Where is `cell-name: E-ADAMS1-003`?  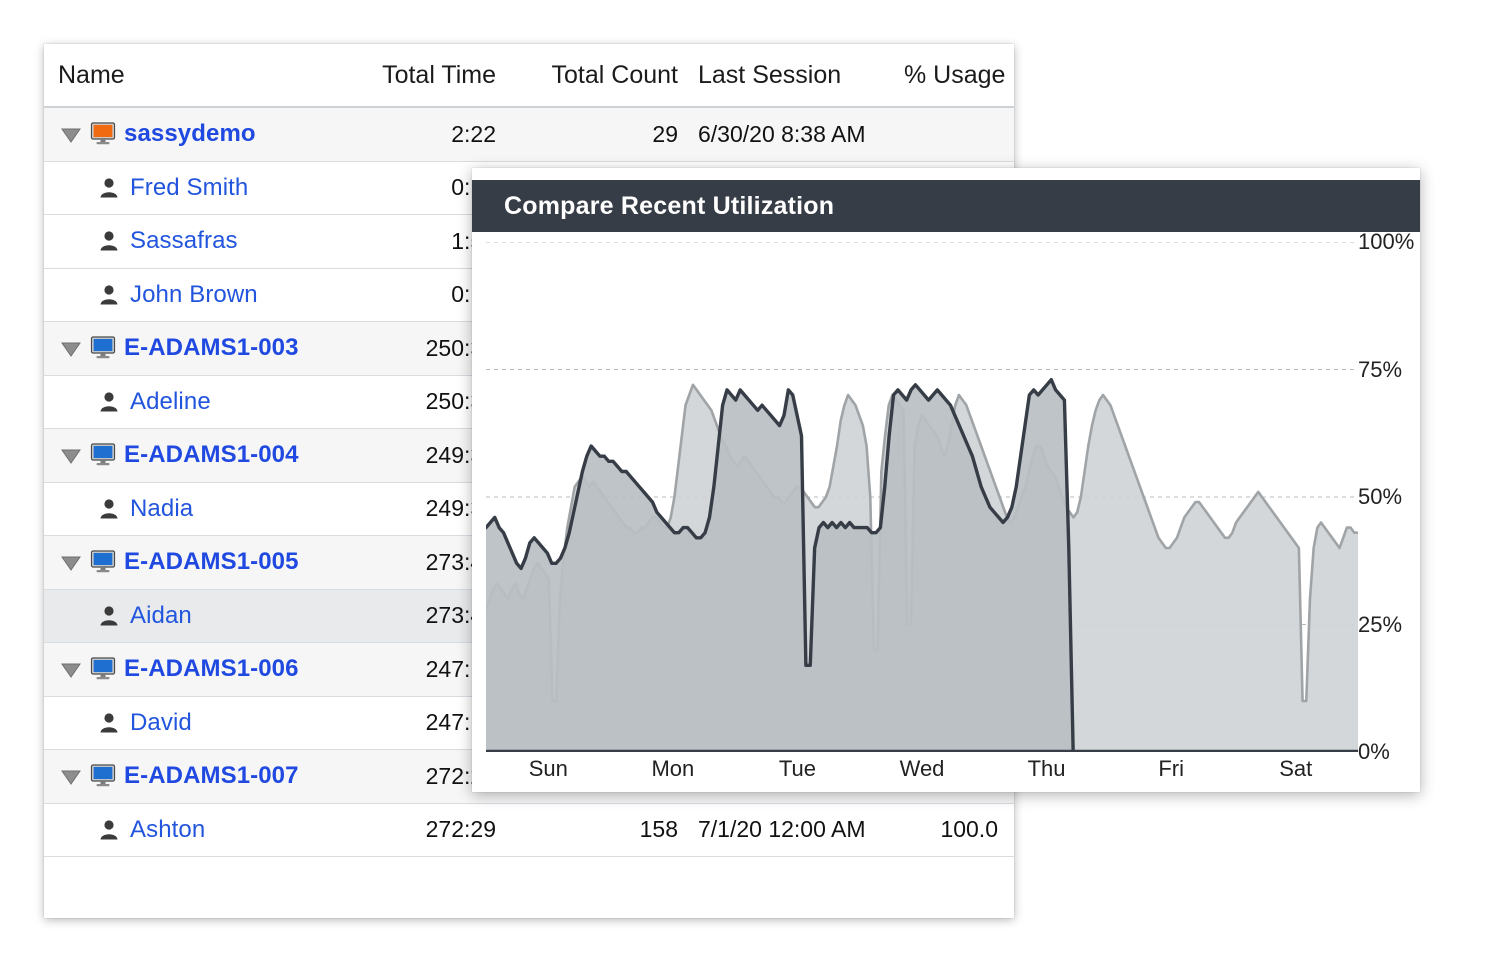 cell-name: E-ADAMS1-003 is located at coordinates (190, 348).